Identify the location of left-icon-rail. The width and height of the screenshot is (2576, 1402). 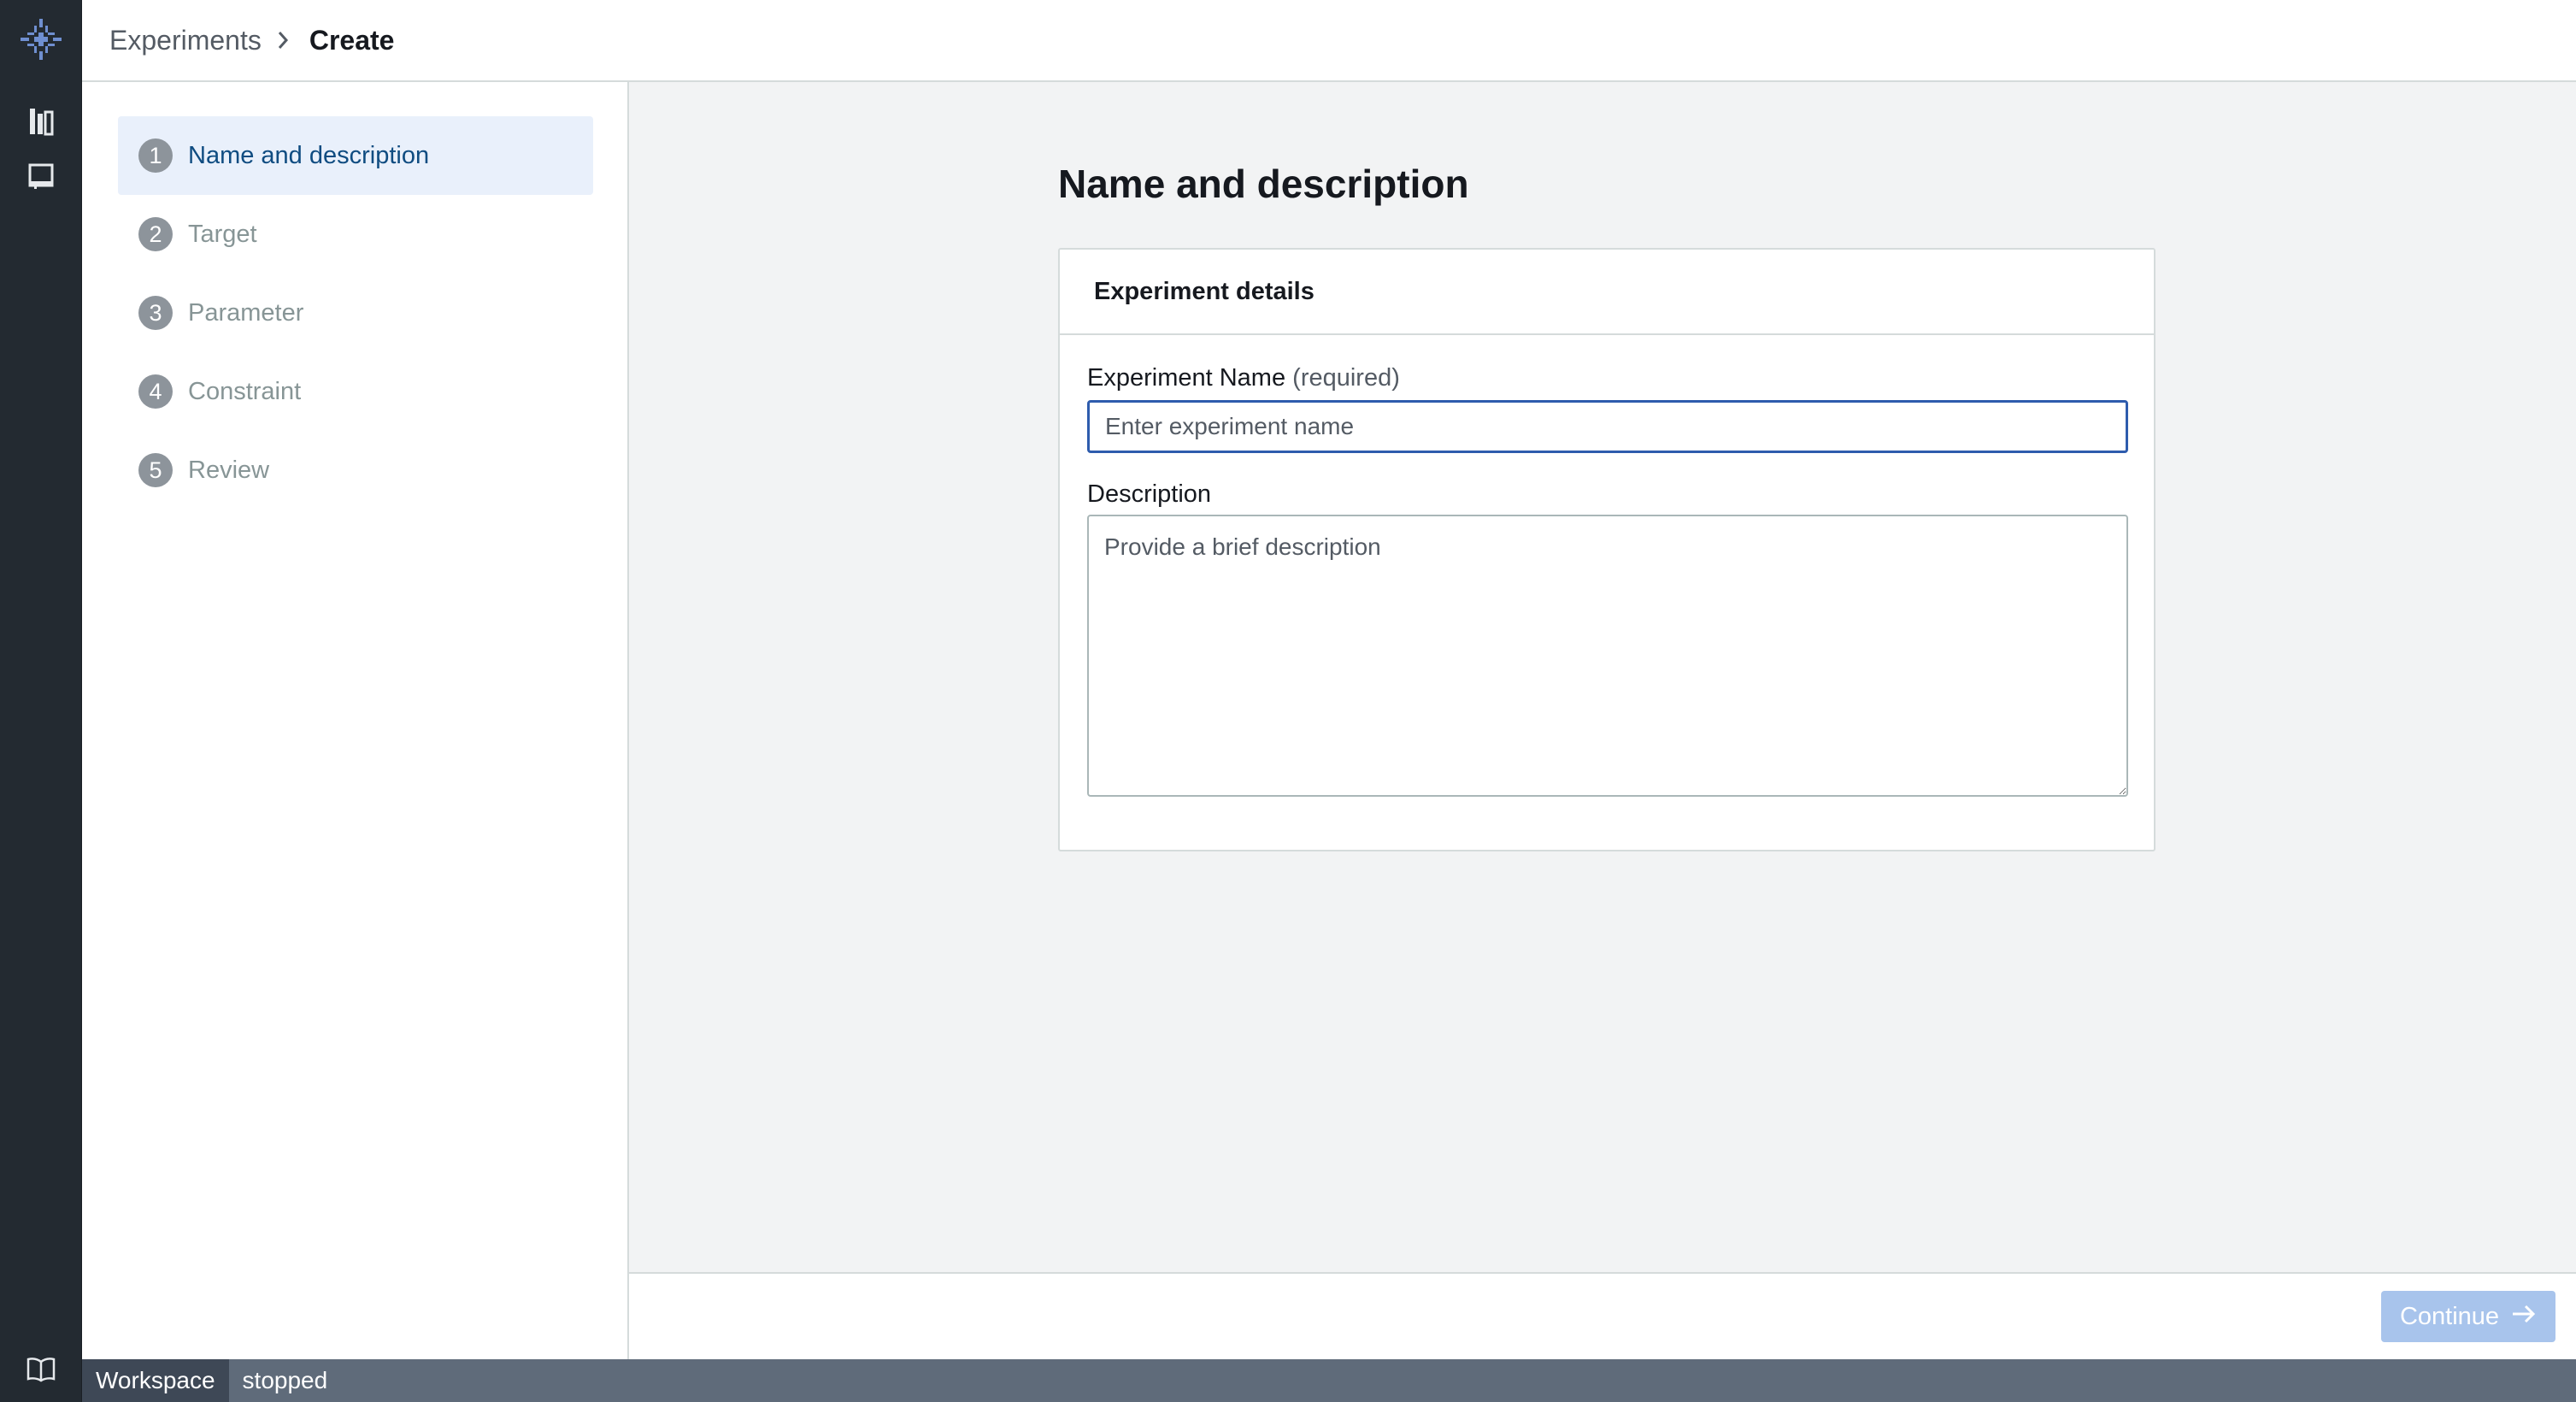
(41, 701).